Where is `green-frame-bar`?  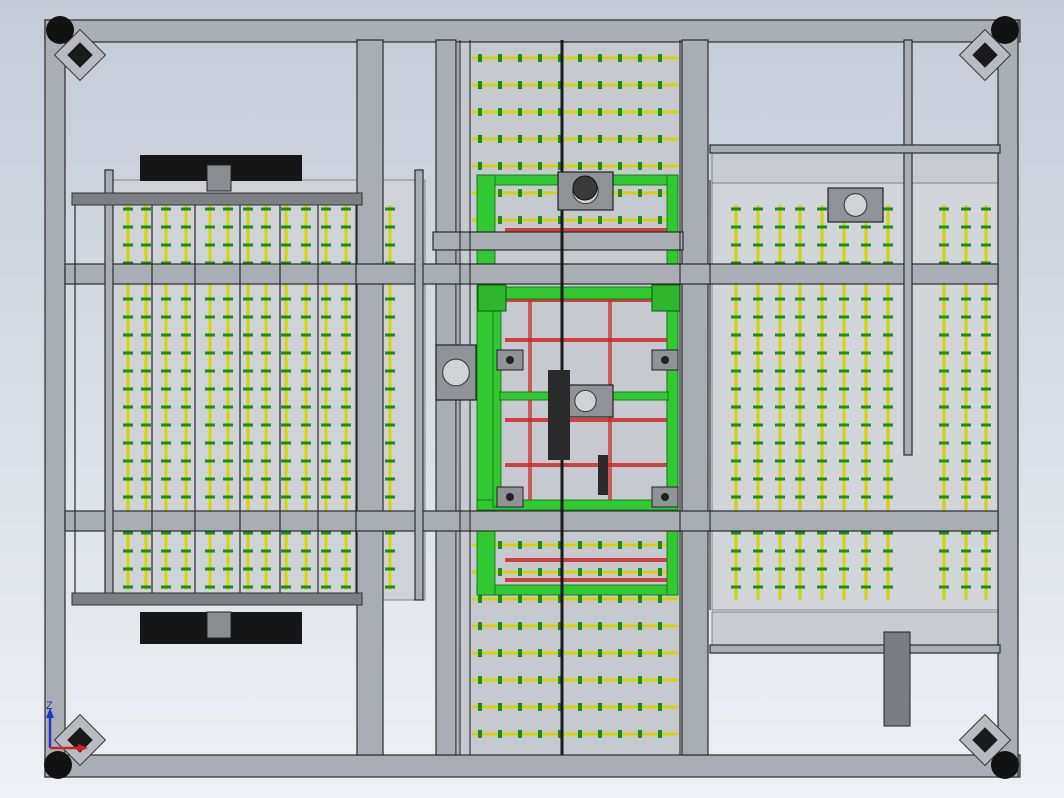 green-frame-bar is located at coordinates (577, 293).